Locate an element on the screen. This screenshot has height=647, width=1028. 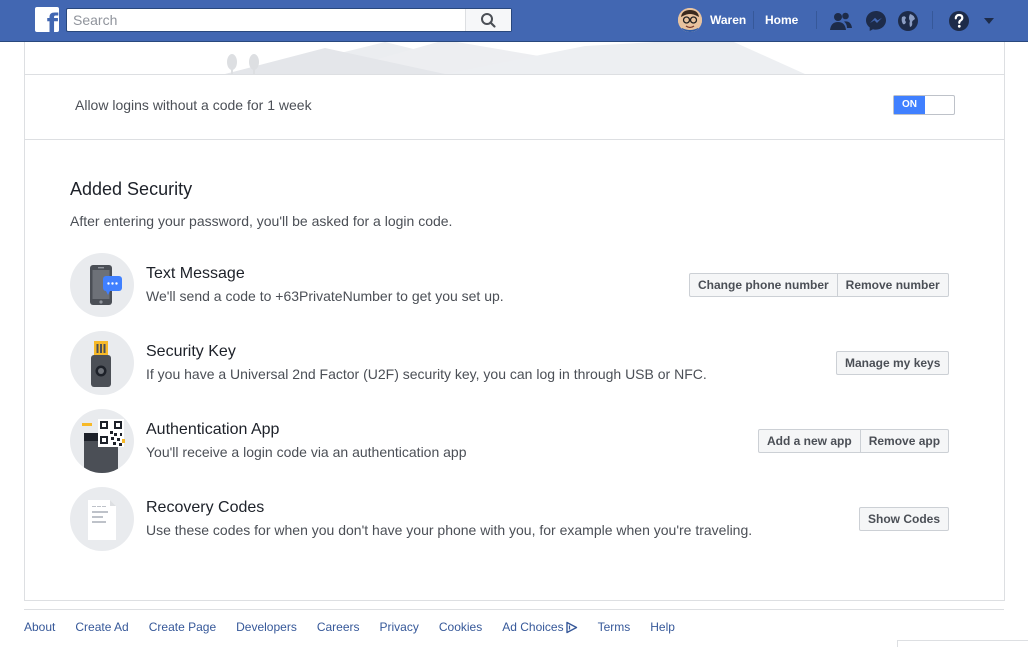
allow-logins-toggle: ON is located at coordinates (924, 105).